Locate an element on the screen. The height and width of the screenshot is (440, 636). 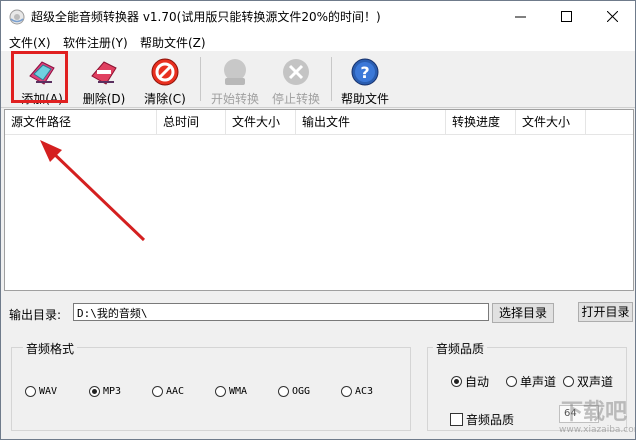
radio-mono is located at coordinates (511, 381).